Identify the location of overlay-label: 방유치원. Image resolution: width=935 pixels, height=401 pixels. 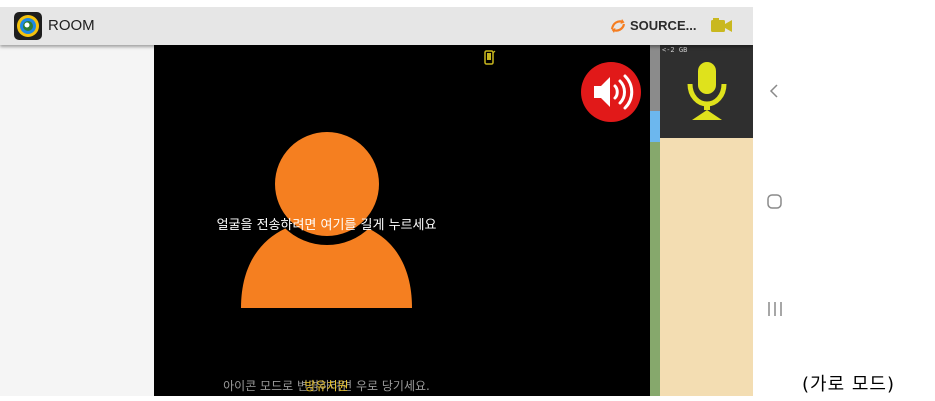
(326, 386).